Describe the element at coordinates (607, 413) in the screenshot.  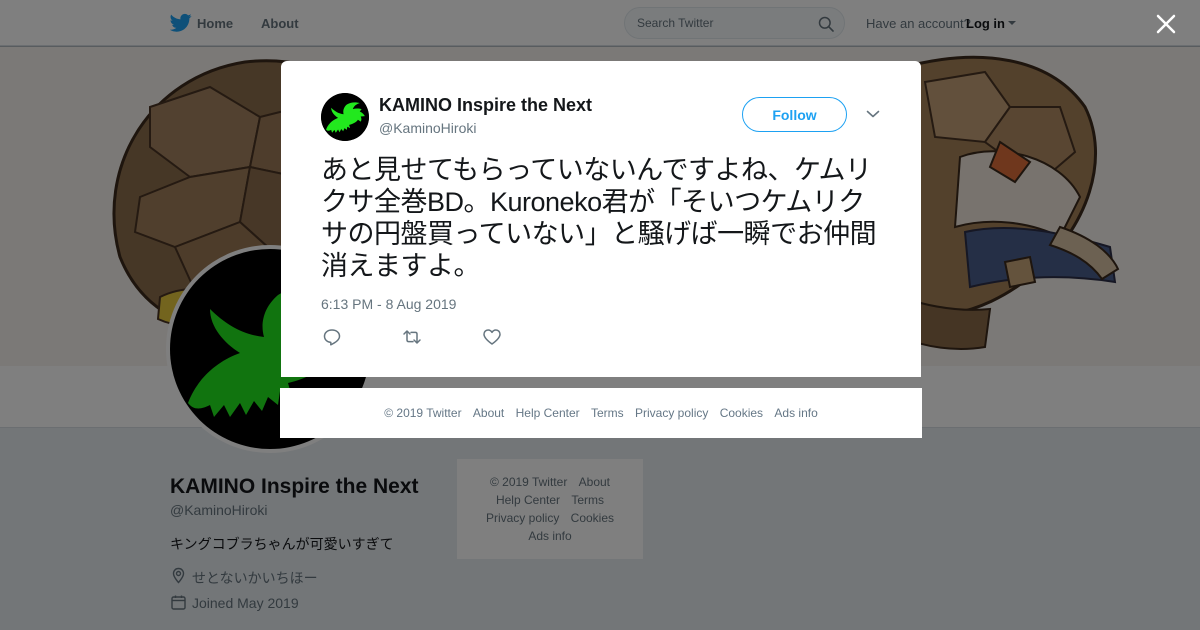
I see `footer-terms-link: Terms` at that location.